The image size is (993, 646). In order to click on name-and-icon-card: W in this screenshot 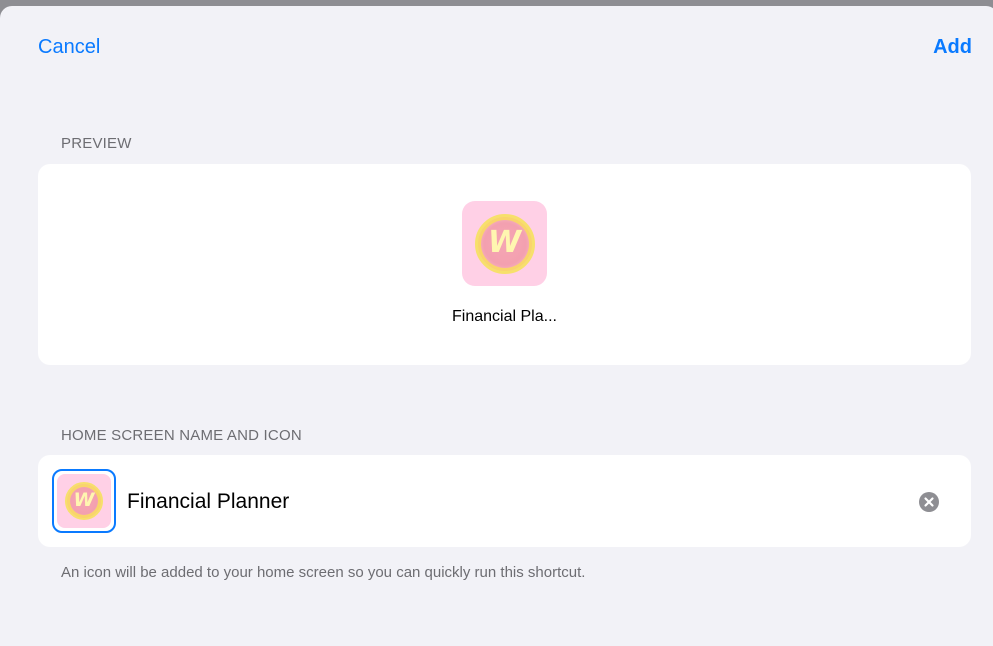, I will do `click(504, 501)`.